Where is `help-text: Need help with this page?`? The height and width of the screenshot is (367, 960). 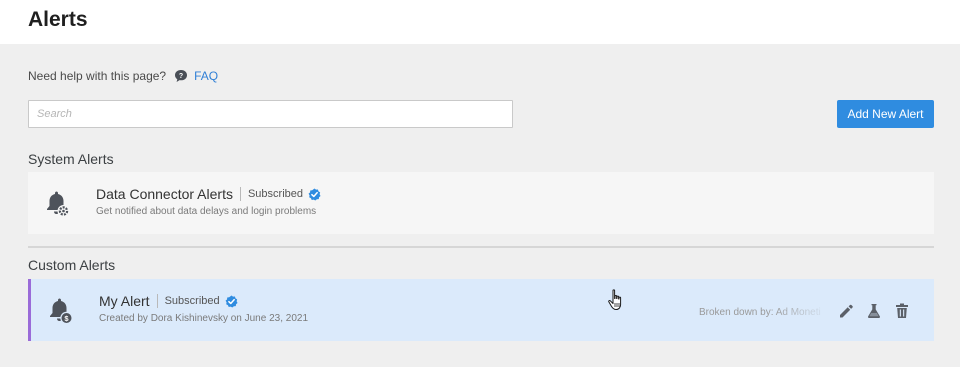
help-text: Need help with this page? is located at coordinates (97, 76).